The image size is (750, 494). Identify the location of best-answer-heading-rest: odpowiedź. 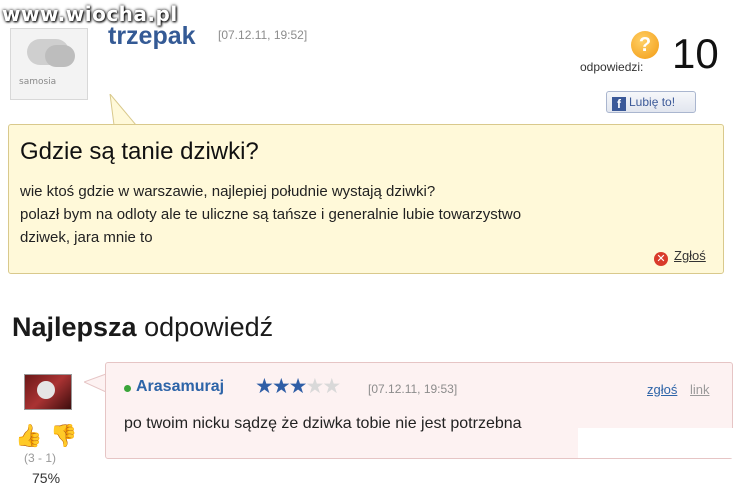
(209, 327).